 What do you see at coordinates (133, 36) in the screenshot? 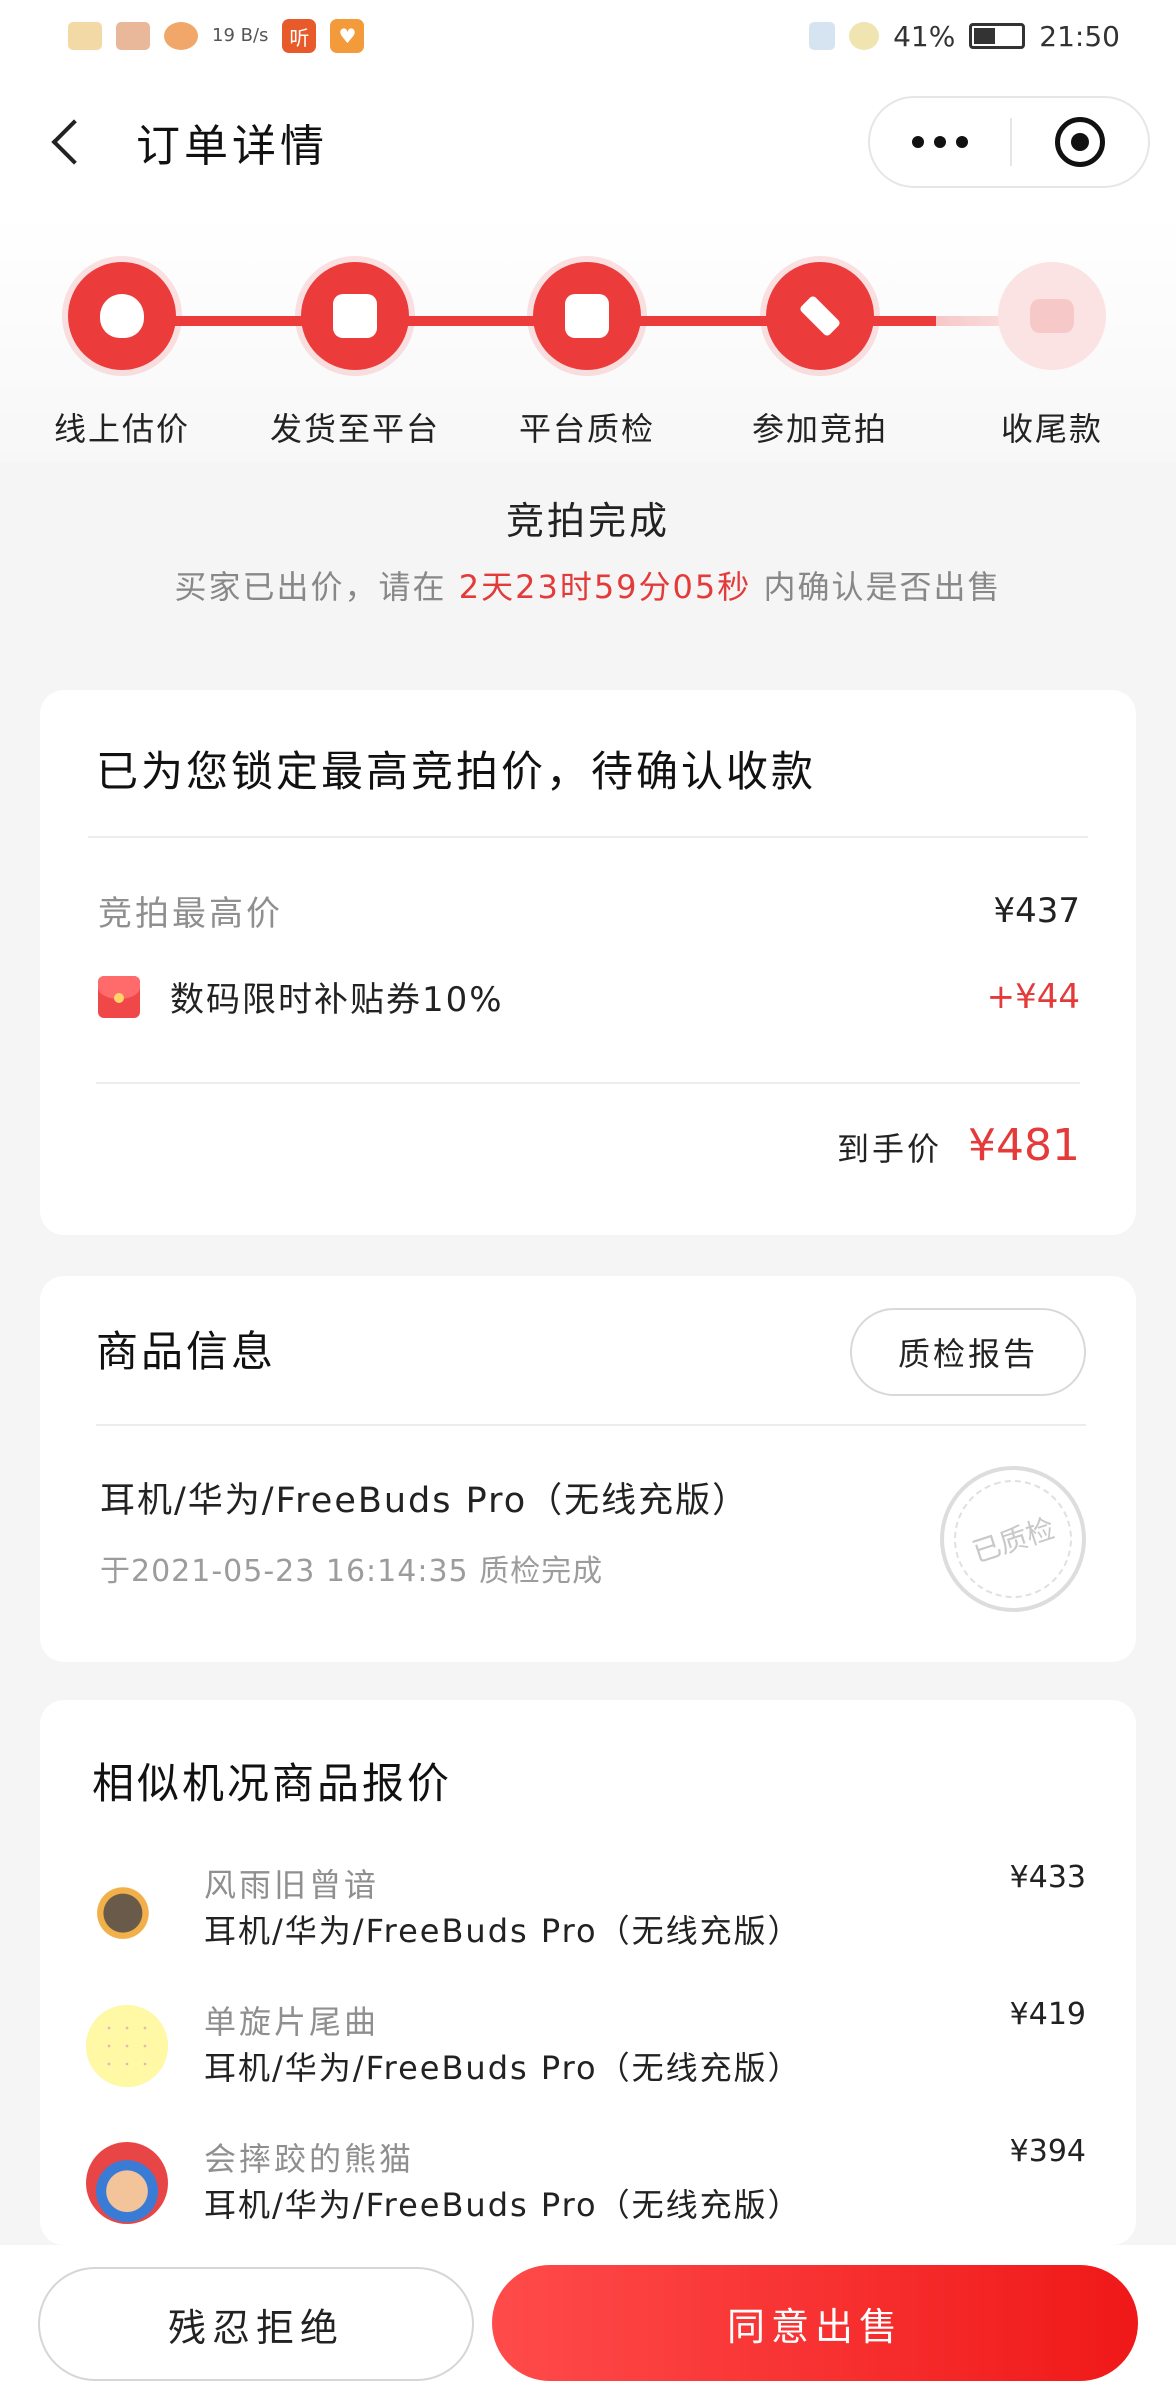
I see `house-icon` at bounding box center [133, 36].